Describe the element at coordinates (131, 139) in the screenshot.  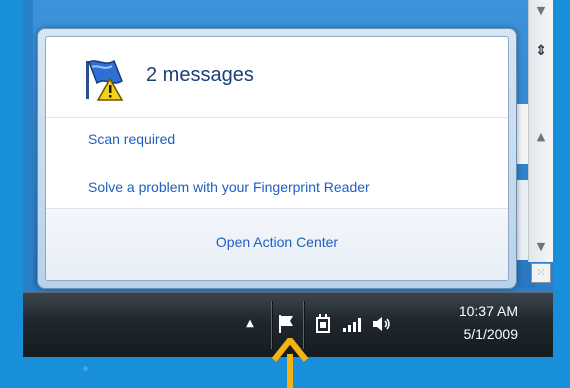
I see `scan-required-link: Scan required` at that location.